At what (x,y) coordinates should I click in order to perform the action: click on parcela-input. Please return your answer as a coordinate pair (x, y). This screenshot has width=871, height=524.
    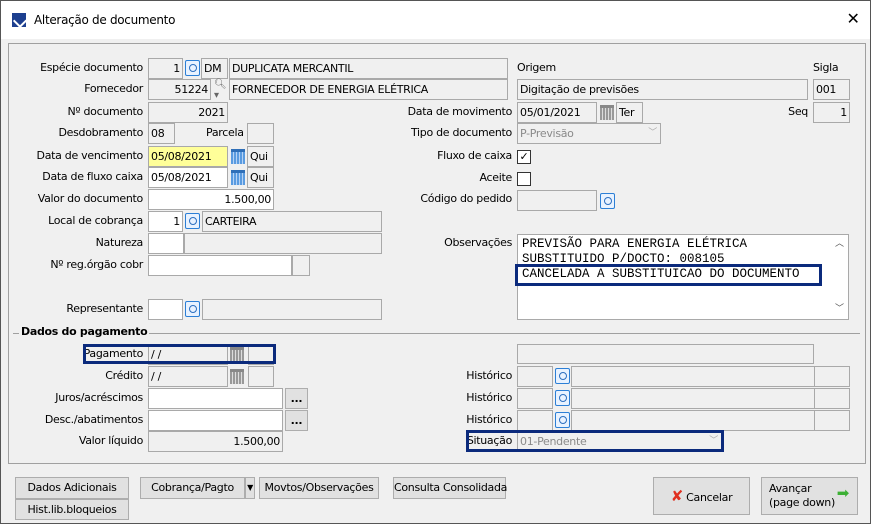
    Looking at the image, I should click on (260, 133).